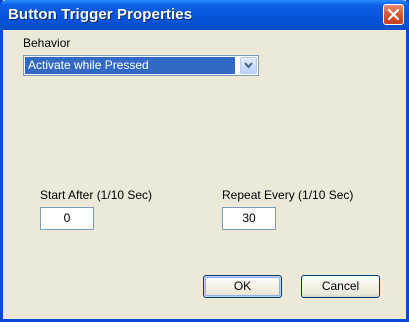  I want to click on chevron-down-icon, so click(248, 65).